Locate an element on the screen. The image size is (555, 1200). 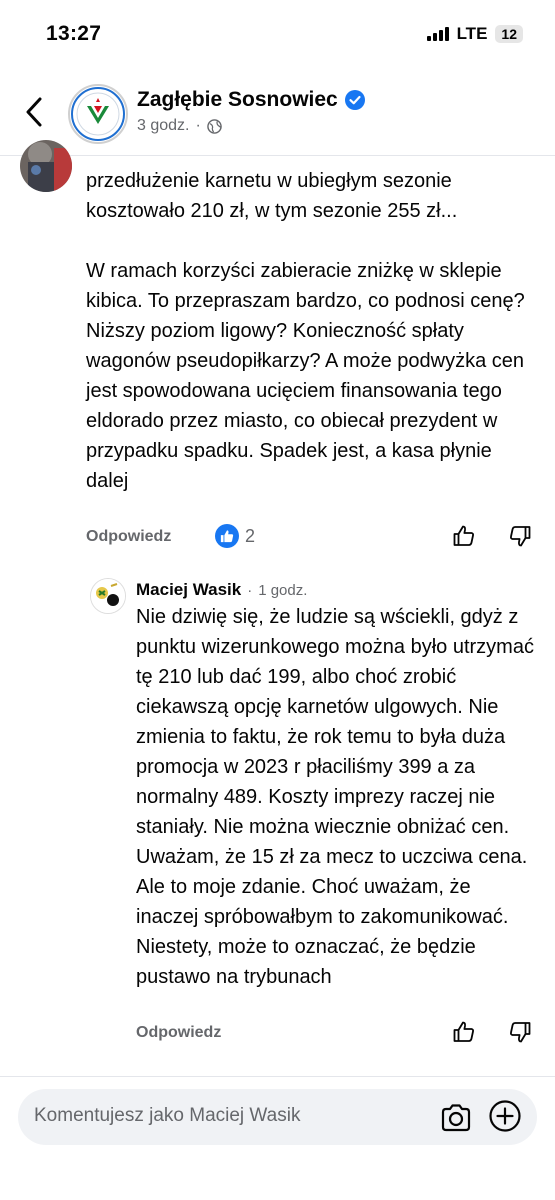
reply-like-button is located at coordinates (464, 1032).